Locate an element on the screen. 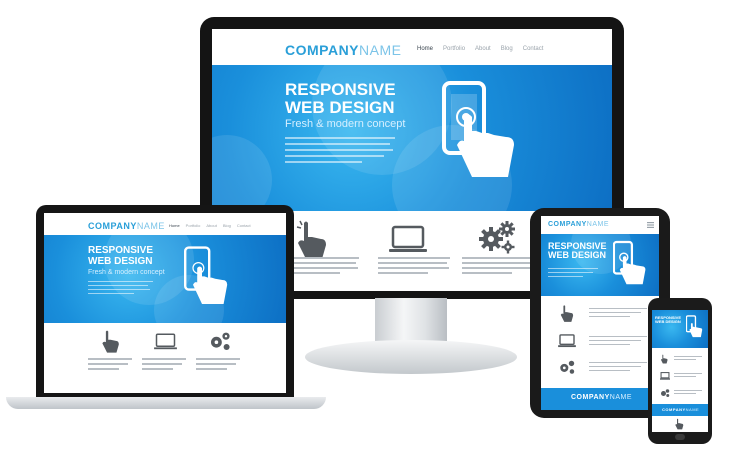  laptop-brand-logo: COMPANYNAME is located at coordinates (126, 226).